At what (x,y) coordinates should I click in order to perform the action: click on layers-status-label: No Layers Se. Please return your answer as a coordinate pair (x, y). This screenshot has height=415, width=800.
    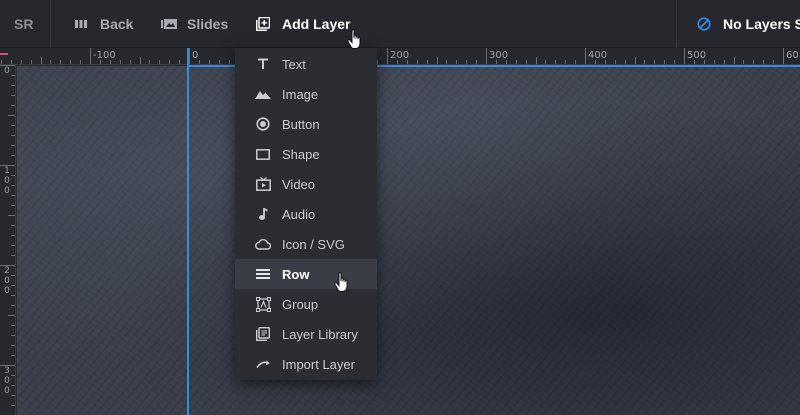
    Looking at the image, I should click on (761, 24).